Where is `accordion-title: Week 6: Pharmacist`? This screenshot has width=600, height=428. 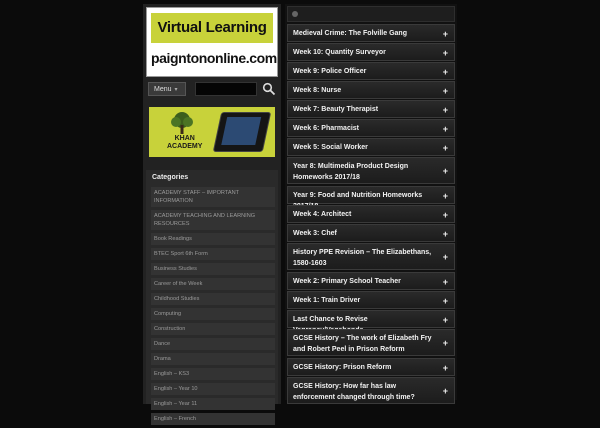 accordion-title: Week 6: Pharmacist is located at coordinates (326, 128).